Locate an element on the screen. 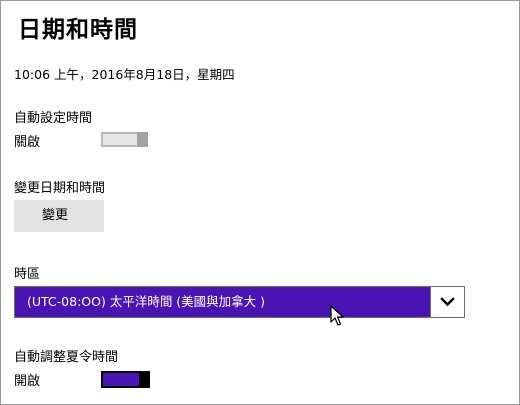  auto-time-state-label: 關啟 is located at coordinates (27, 142).